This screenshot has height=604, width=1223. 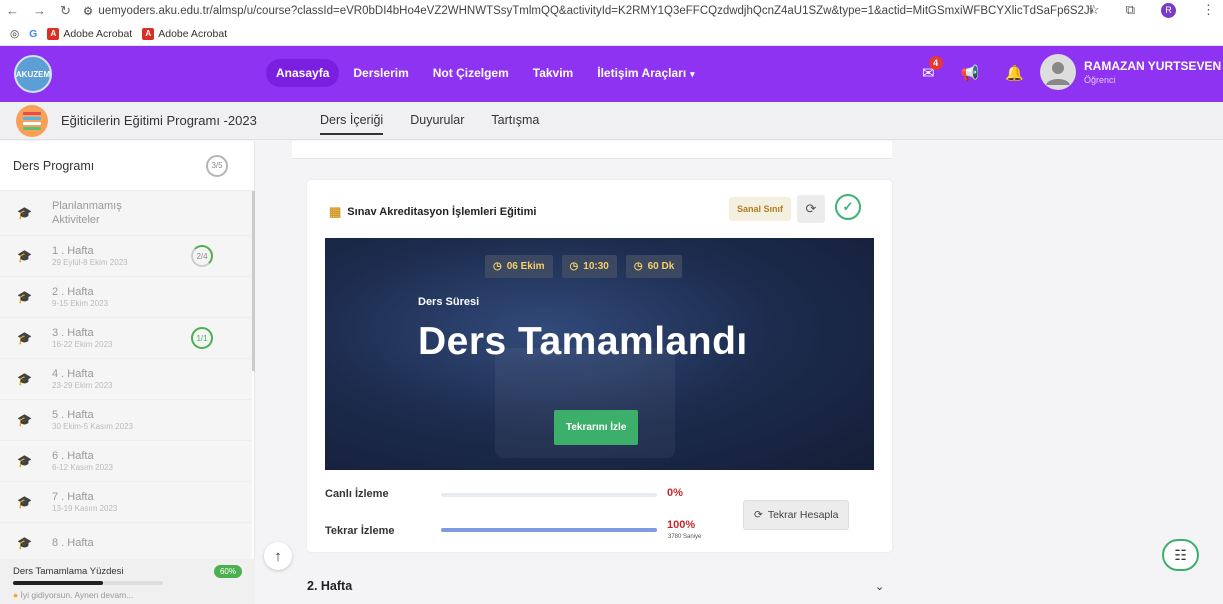 What do you see at coordinates (932, 69) in the screenshot?
I see `messages-icon: ✉ 4` at bounding box center [932, 69].